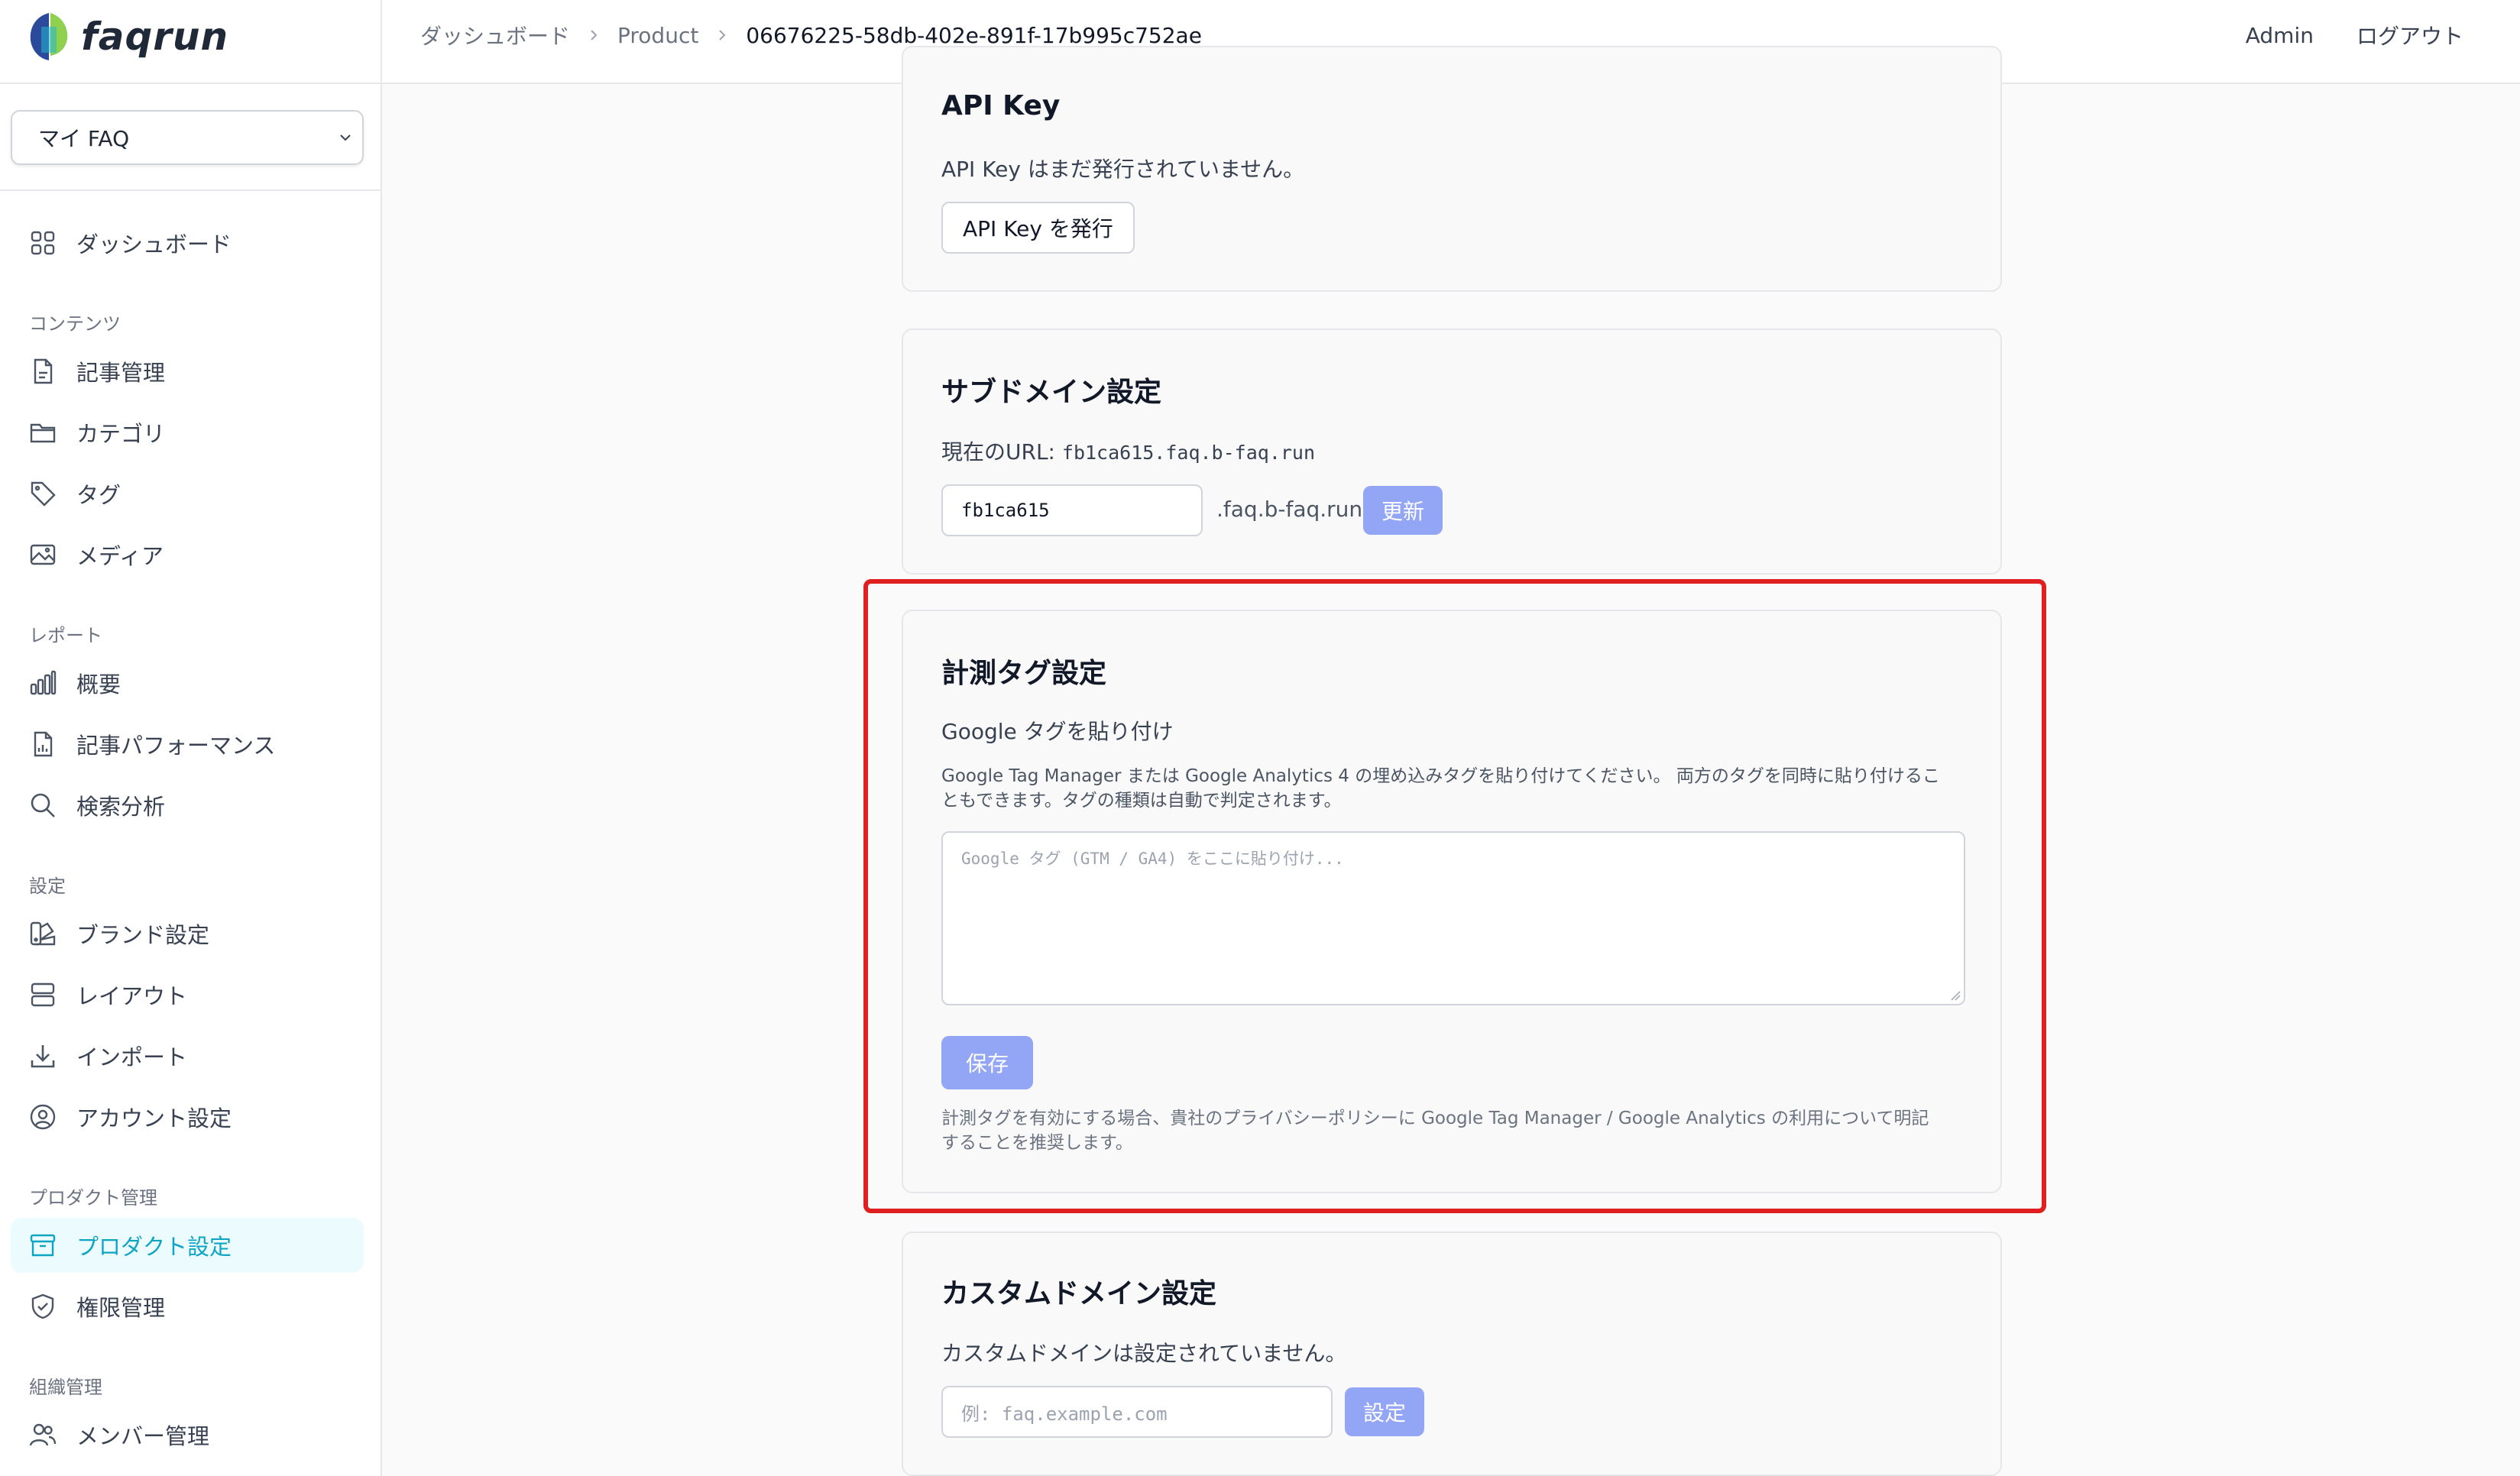  I want to click on sidebar-item-layout: レイアウト, so click(187, 994).